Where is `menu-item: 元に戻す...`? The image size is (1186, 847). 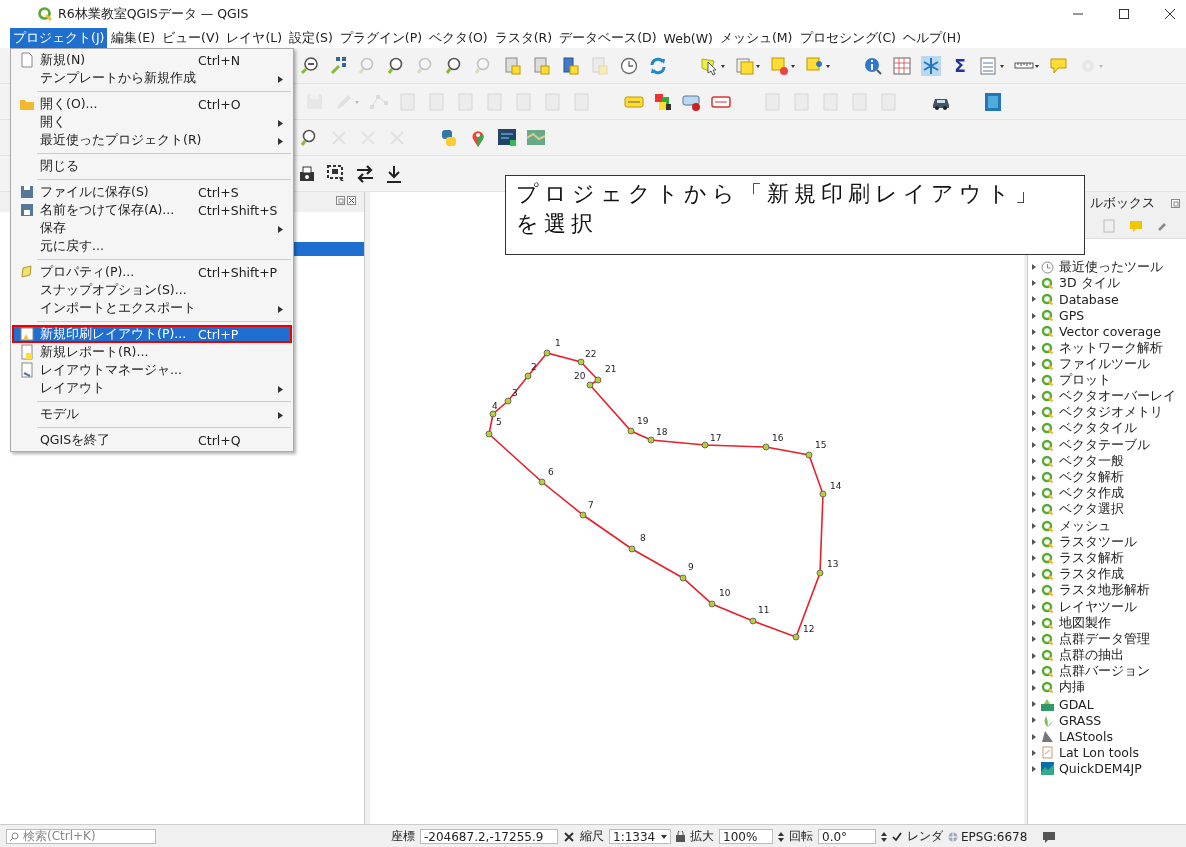 menu-item: 元に戻す... is located at coordinates (152, 246).